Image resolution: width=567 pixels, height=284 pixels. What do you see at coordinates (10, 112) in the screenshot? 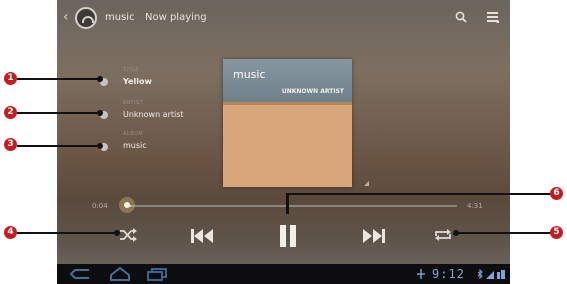
I see `callout-2: 2` at bounding box center [10, 112].